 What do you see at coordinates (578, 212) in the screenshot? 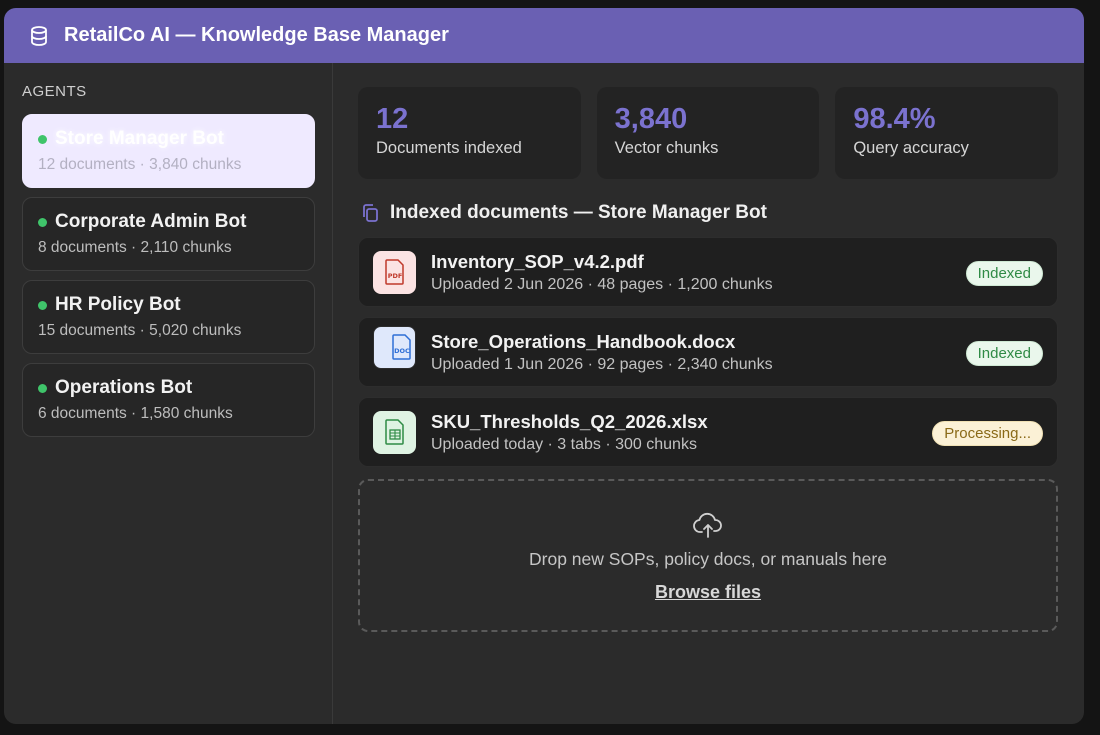
I see `section-title: Indexed documents — Store Manager Bot` at bounding box center [578, 212].